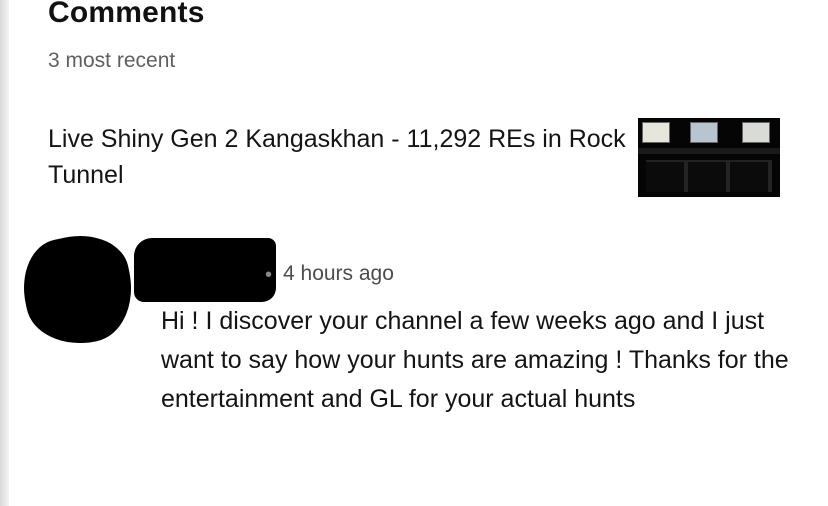 The height and width of the screenshot is (506, 828). I want to click on comment-timestamp: 4 hours ago, so click(338, 273).